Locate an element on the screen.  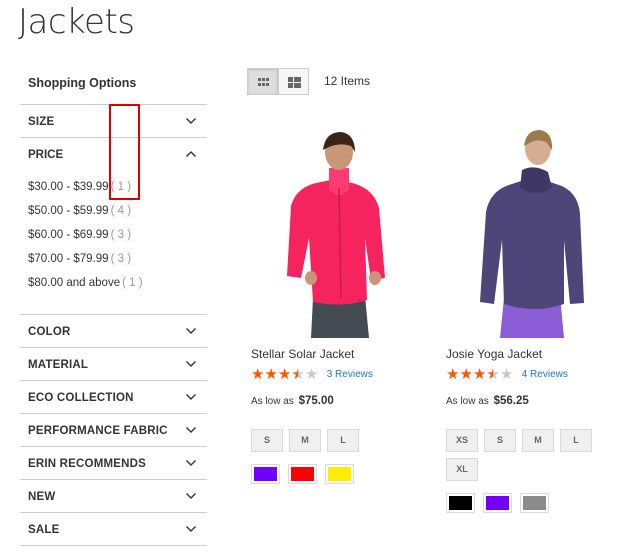
filter-eco-collection: ECO COLLECTION is located at coordinates (113, 397).